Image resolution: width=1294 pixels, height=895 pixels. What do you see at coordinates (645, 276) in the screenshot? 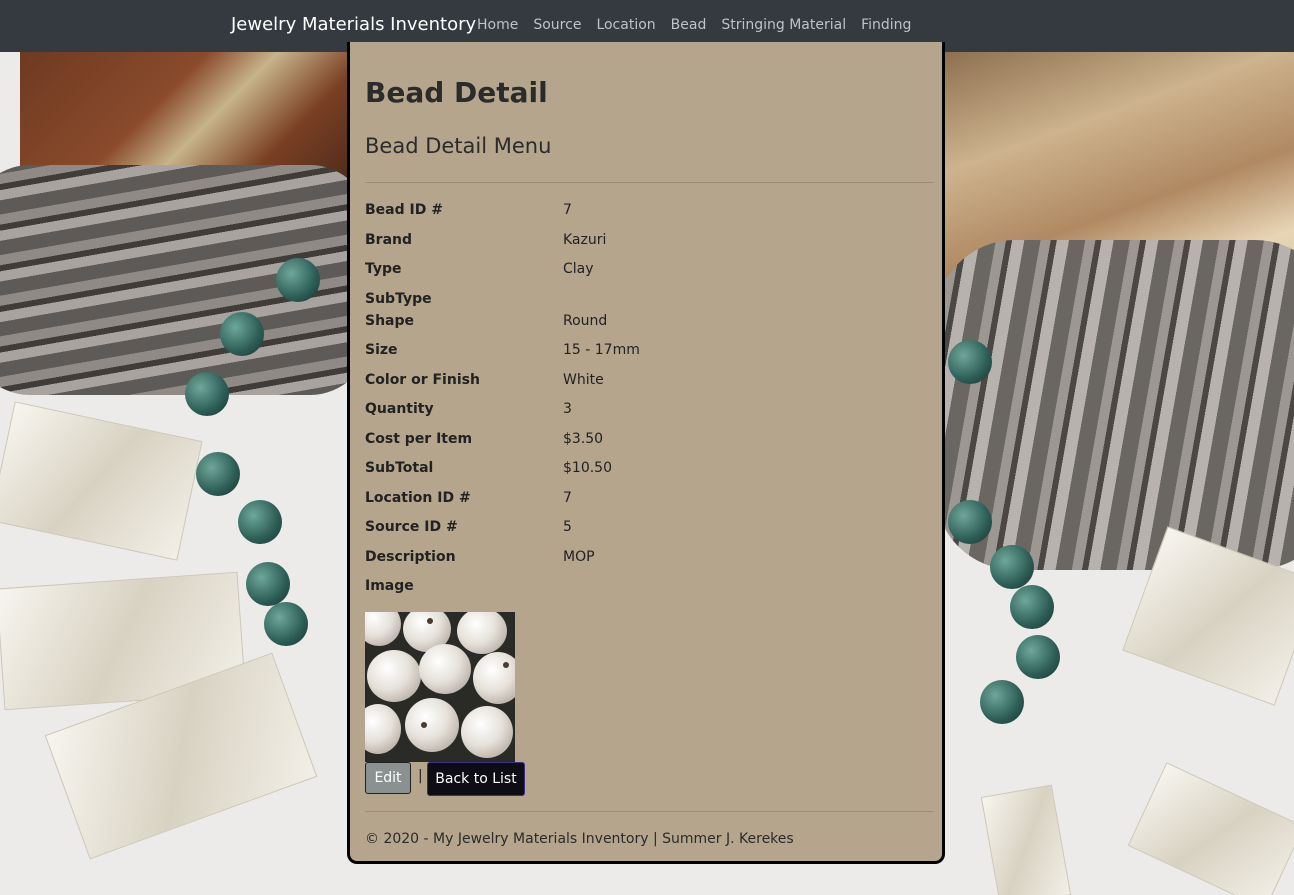
I see `detail-row: Type Clay` at bounding box center [645, 276].